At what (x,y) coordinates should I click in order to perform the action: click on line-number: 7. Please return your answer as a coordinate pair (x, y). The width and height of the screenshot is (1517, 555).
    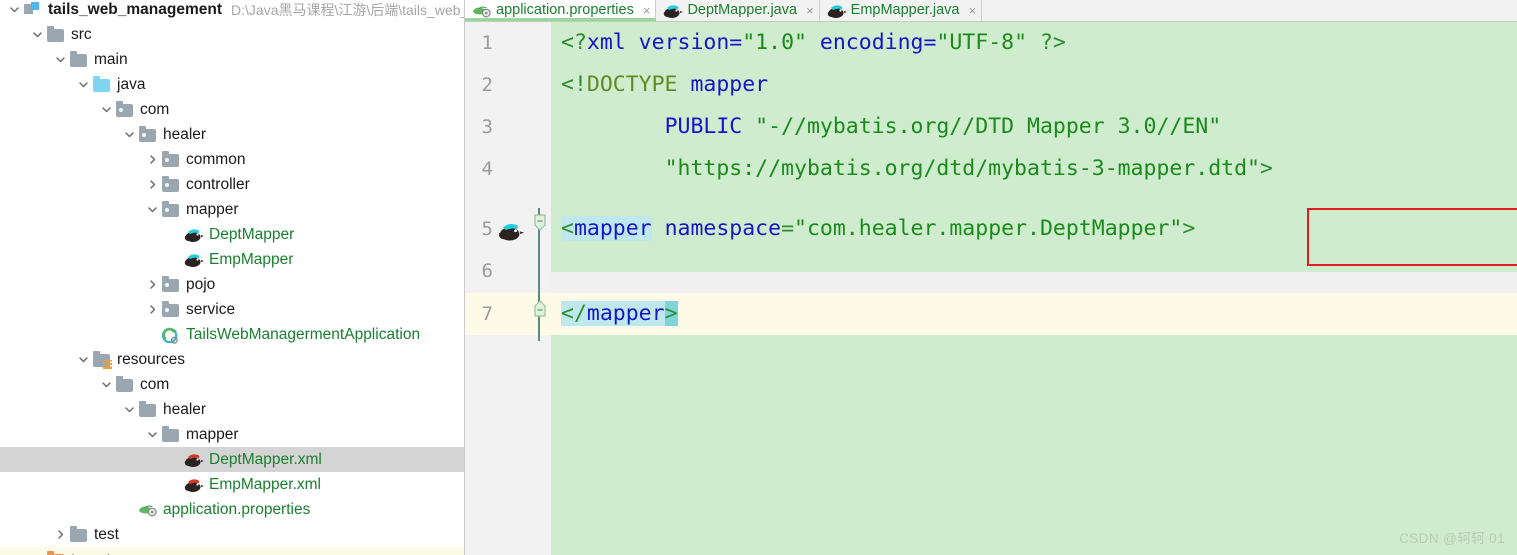
    Looking at the image, I should click on (487, 314).